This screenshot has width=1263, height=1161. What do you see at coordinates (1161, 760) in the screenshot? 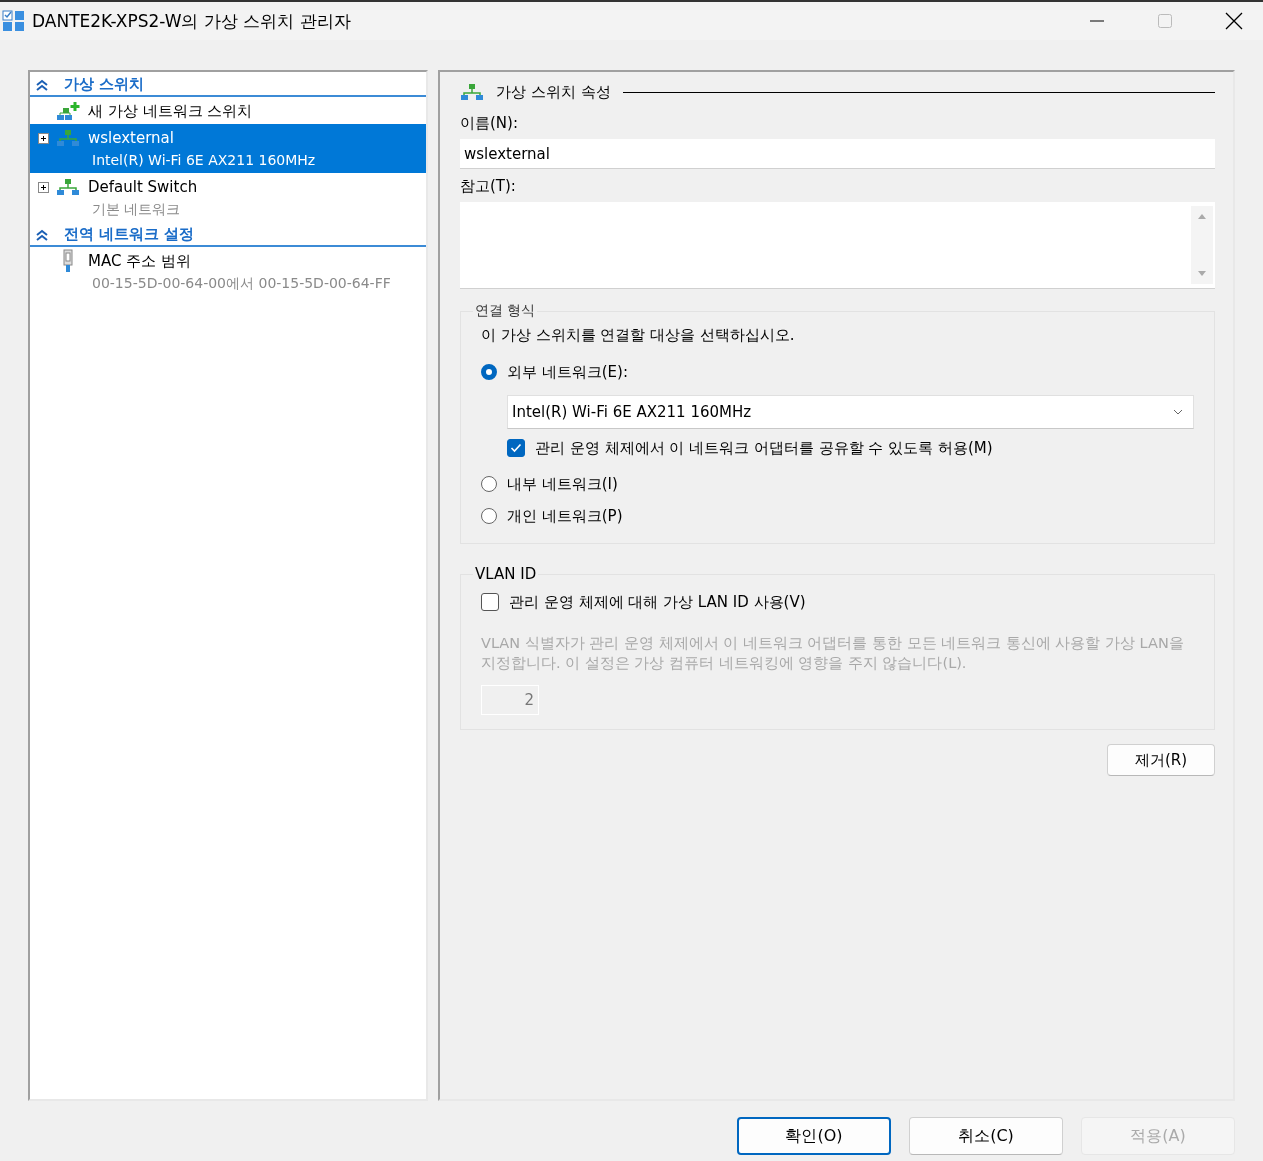
I see `remove-button: 제거(R)` at bounding box center [1161, 760].